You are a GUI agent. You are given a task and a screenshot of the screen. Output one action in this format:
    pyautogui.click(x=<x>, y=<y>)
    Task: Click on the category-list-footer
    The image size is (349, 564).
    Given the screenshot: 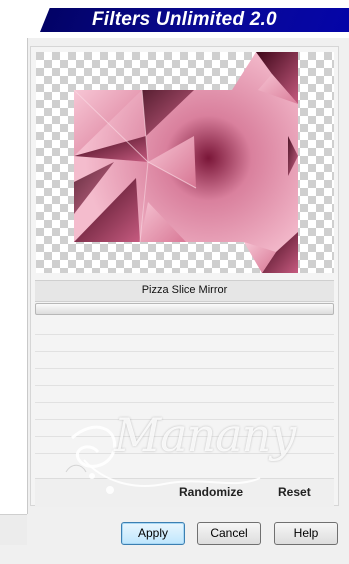 What is the action you would take?
    pyautogui.click(x=13, y=529)
    